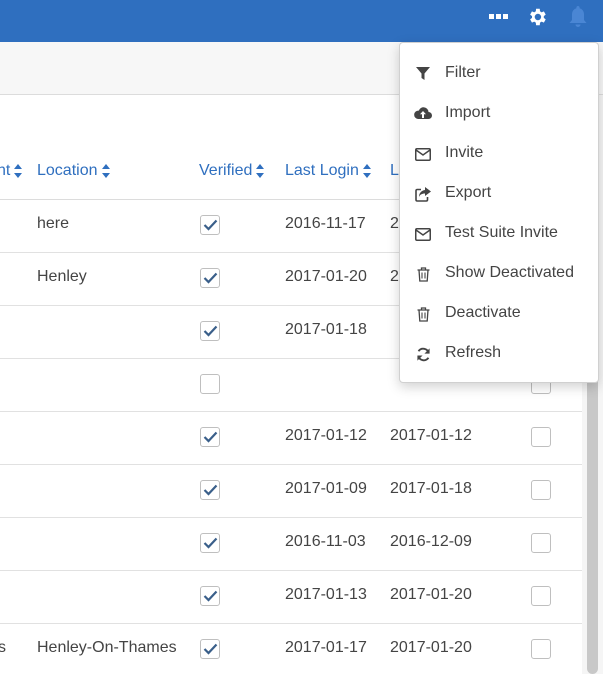  What do you see at coordinates (325, 541) in the screenshot?
I see `cell-last-login: 2016-11-03` at bounding box center [325, 541].